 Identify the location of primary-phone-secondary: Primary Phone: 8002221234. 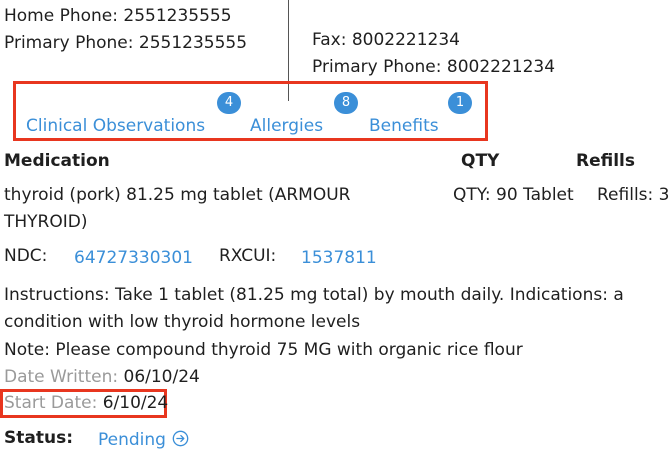
(434, 67).